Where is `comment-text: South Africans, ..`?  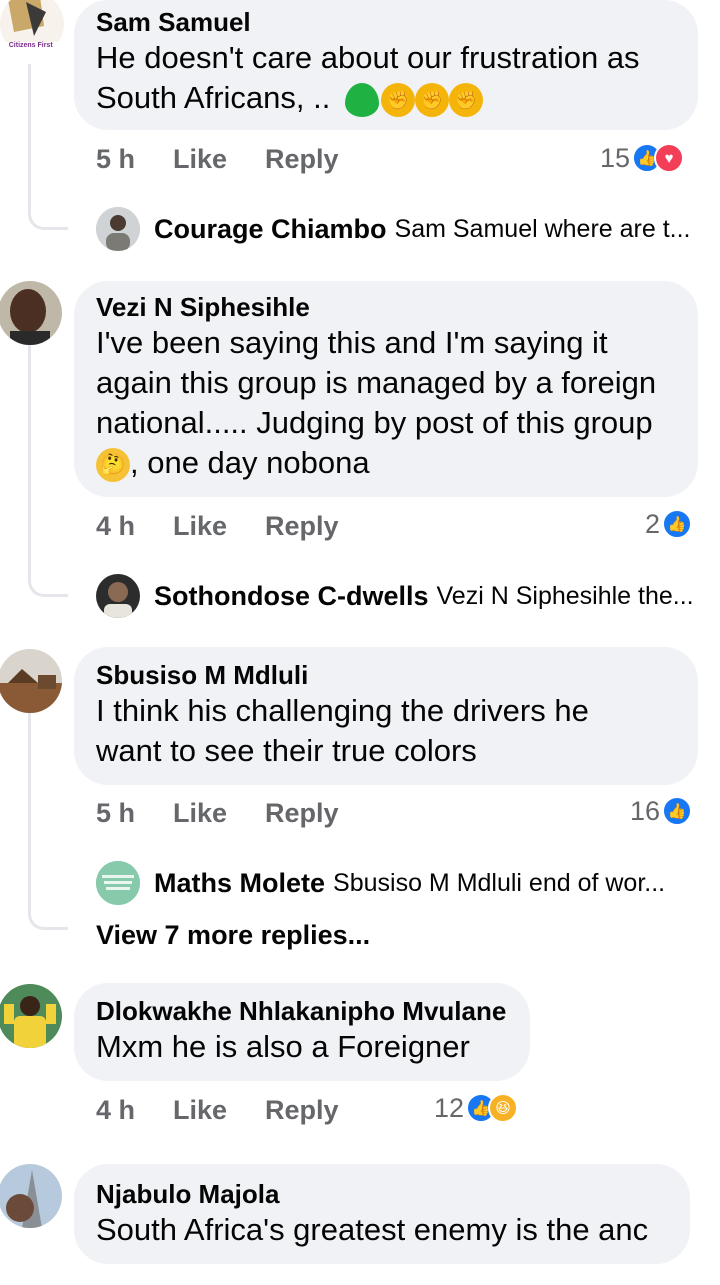
comment-text: South Africans, .. is located at coordinates (213, 97).